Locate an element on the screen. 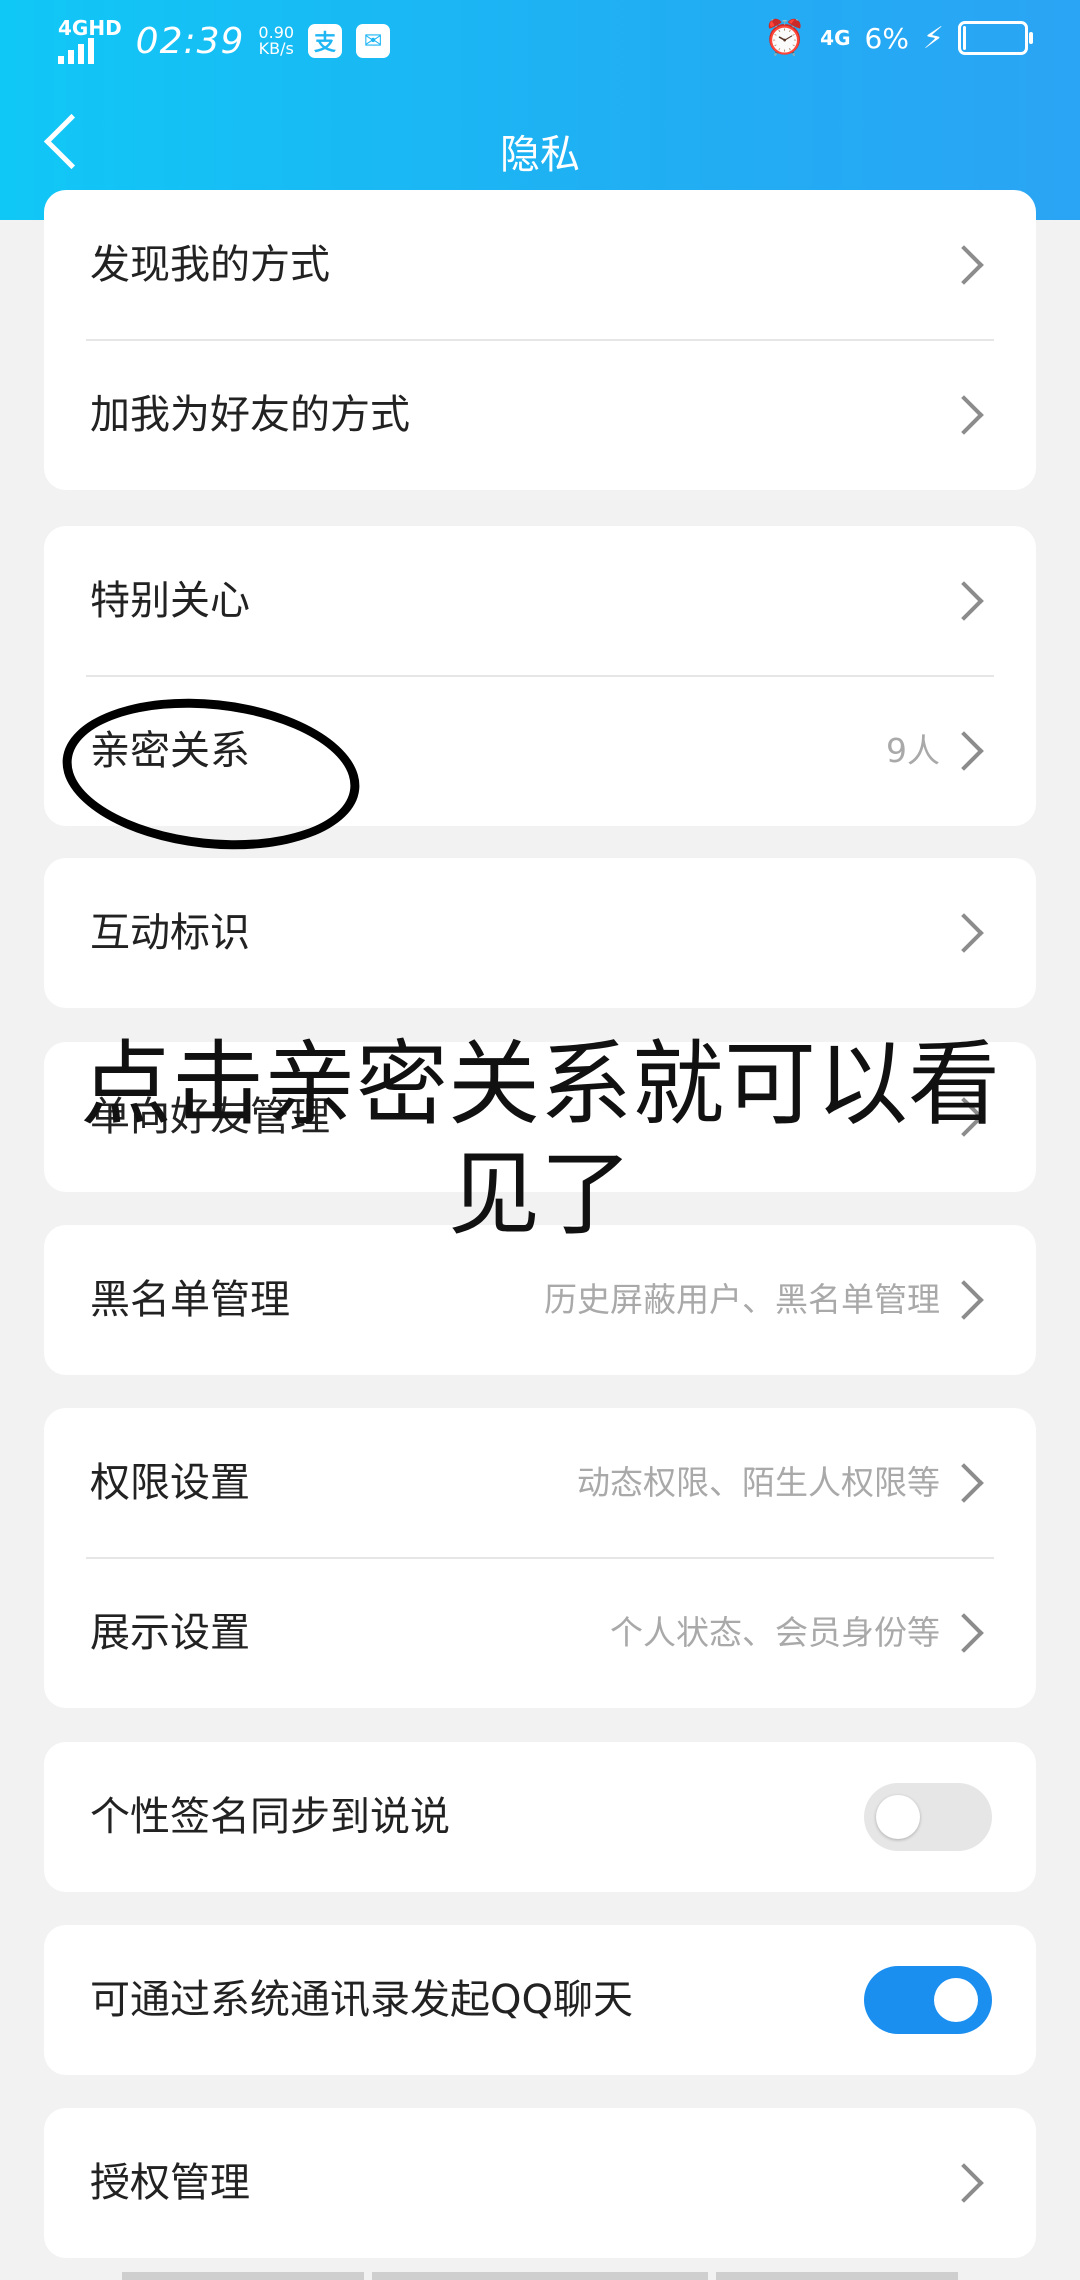 This screenshot has width=1080, height=2280. row-label: 展示设置 is located at coordinates (170, 1633).